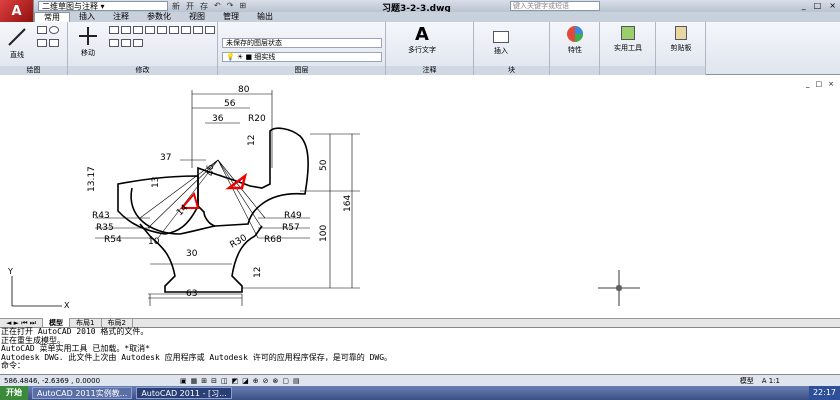 This screenshot has height=400, width=840. Describe the element at coordinates (176, 6) in the screenshot. I see `qat-new-icon: 新` at that location.